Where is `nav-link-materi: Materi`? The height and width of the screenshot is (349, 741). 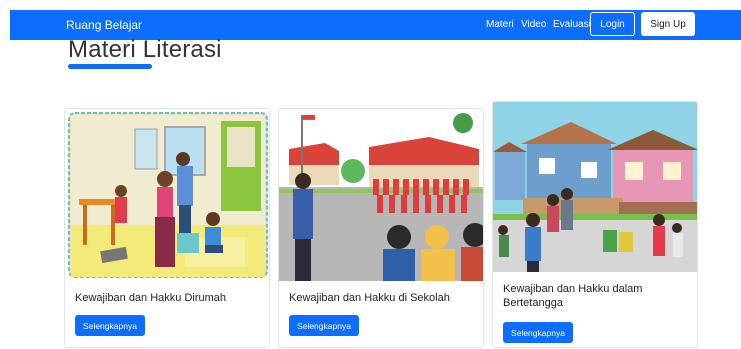 nav-link-materi: Materi is located at coordinates (500, 24).